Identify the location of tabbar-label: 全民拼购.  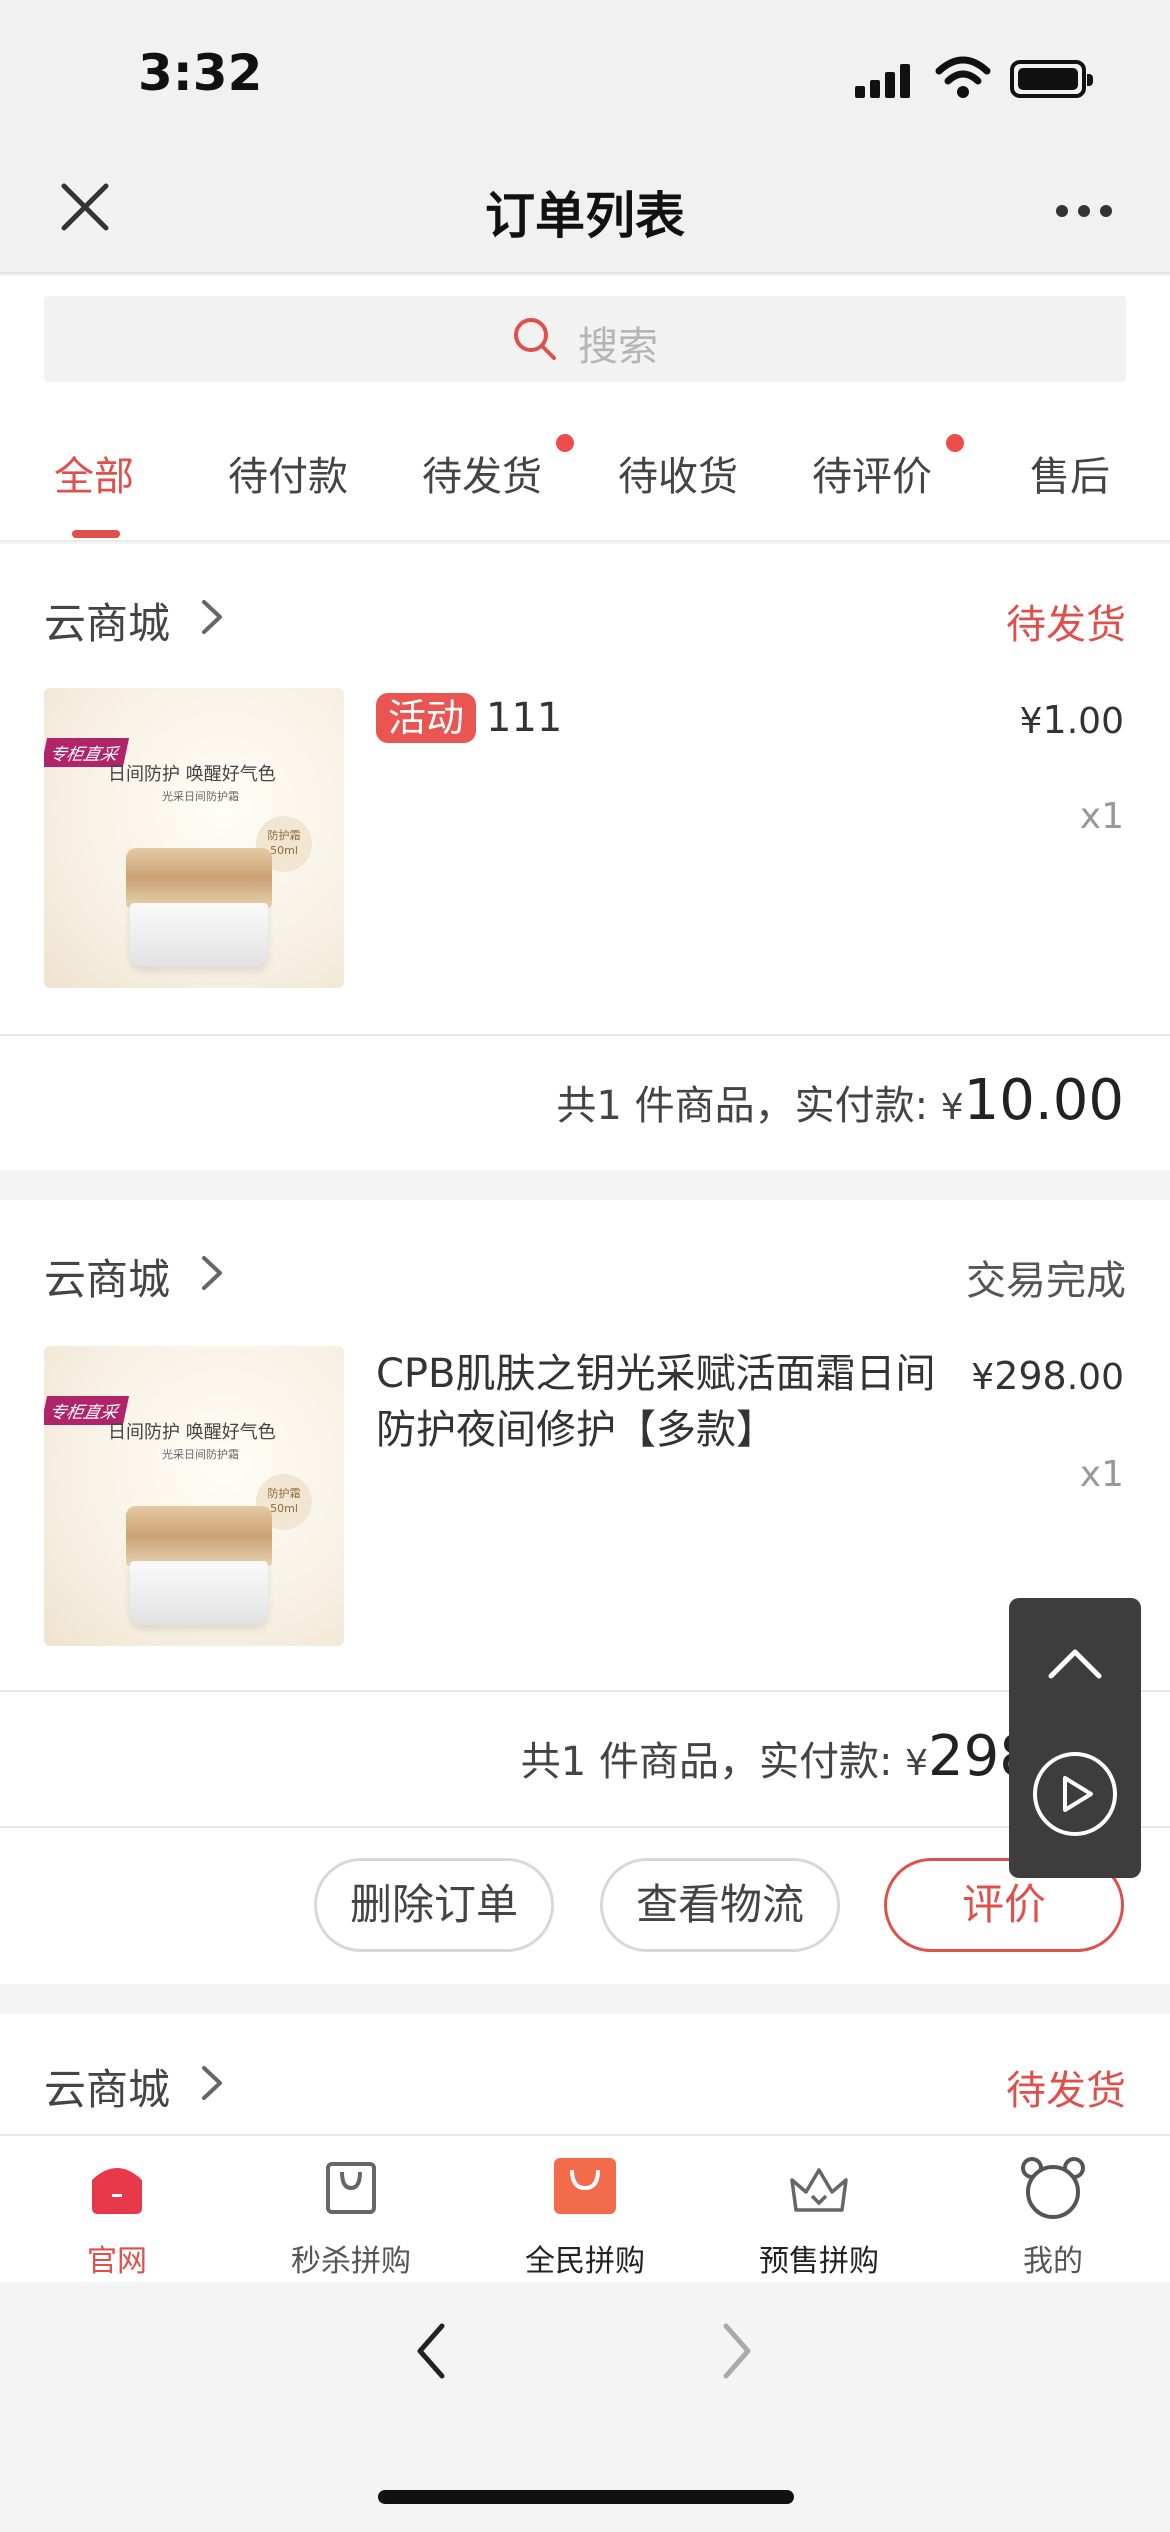
(585, 2261).